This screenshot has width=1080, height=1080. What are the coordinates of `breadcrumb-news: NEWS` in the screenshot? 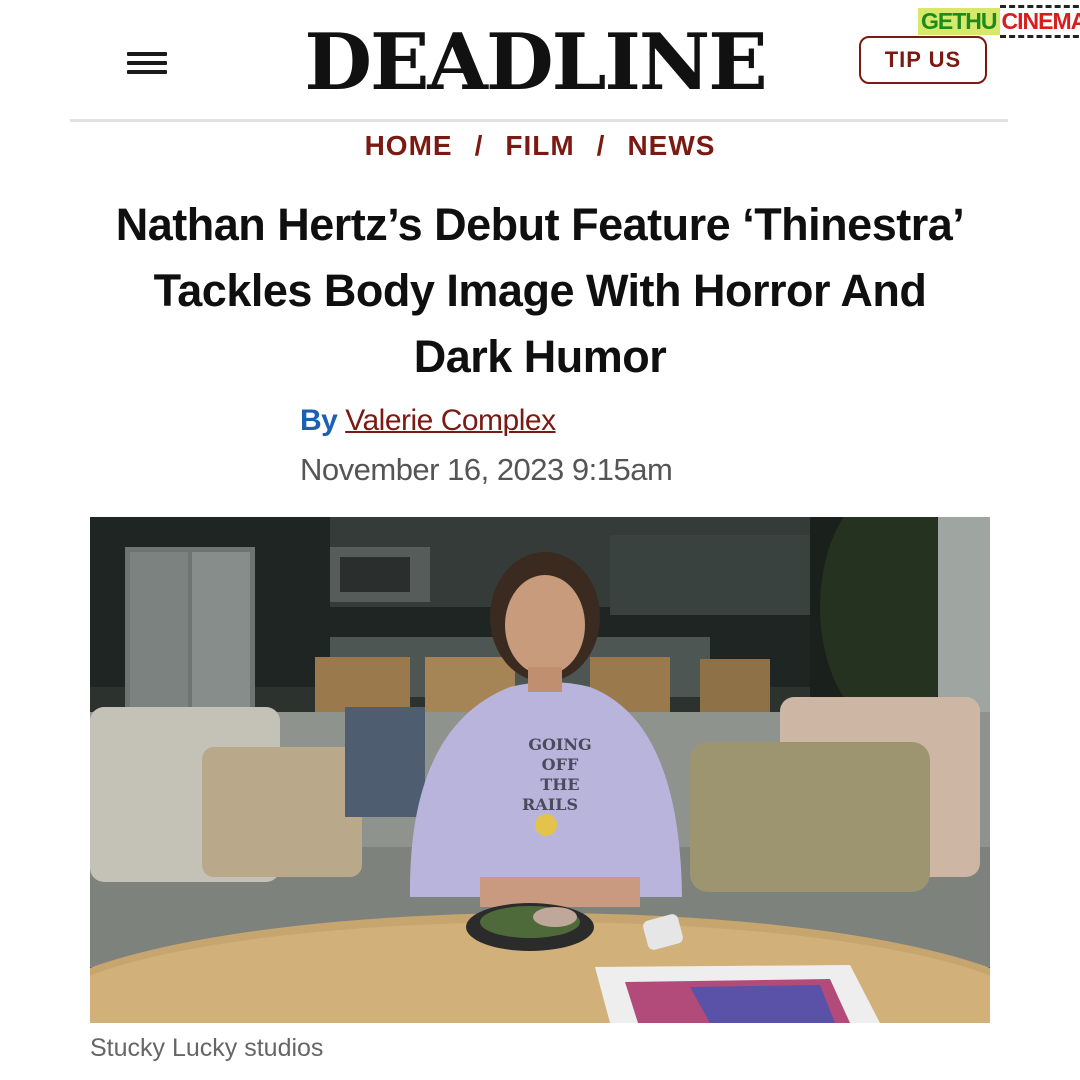 It's located at (671, 145).